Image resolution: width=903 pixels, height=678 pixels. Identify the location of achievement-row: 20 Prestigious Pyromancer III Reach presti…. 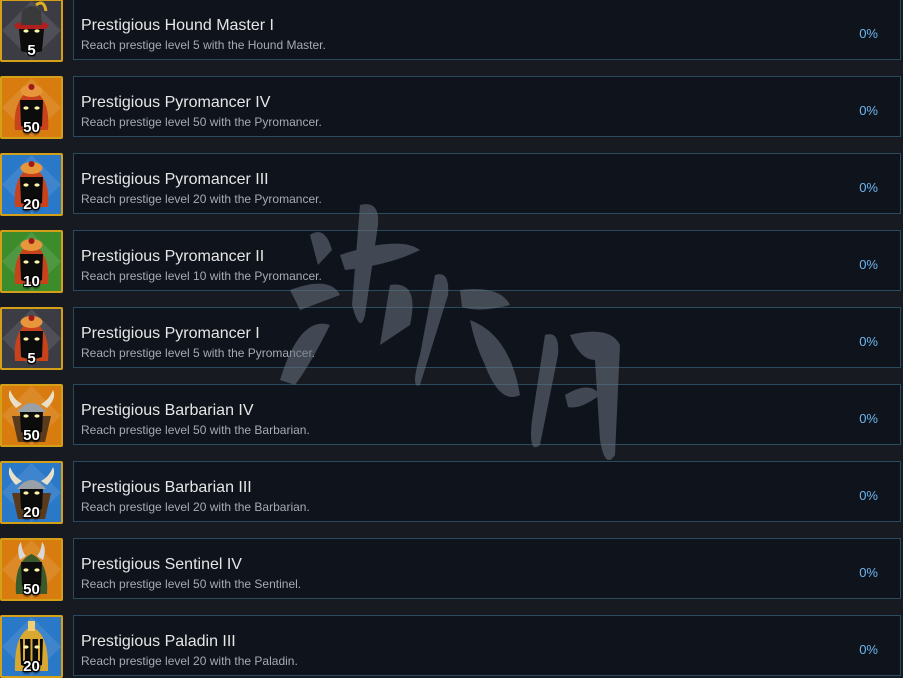
(451, 184).